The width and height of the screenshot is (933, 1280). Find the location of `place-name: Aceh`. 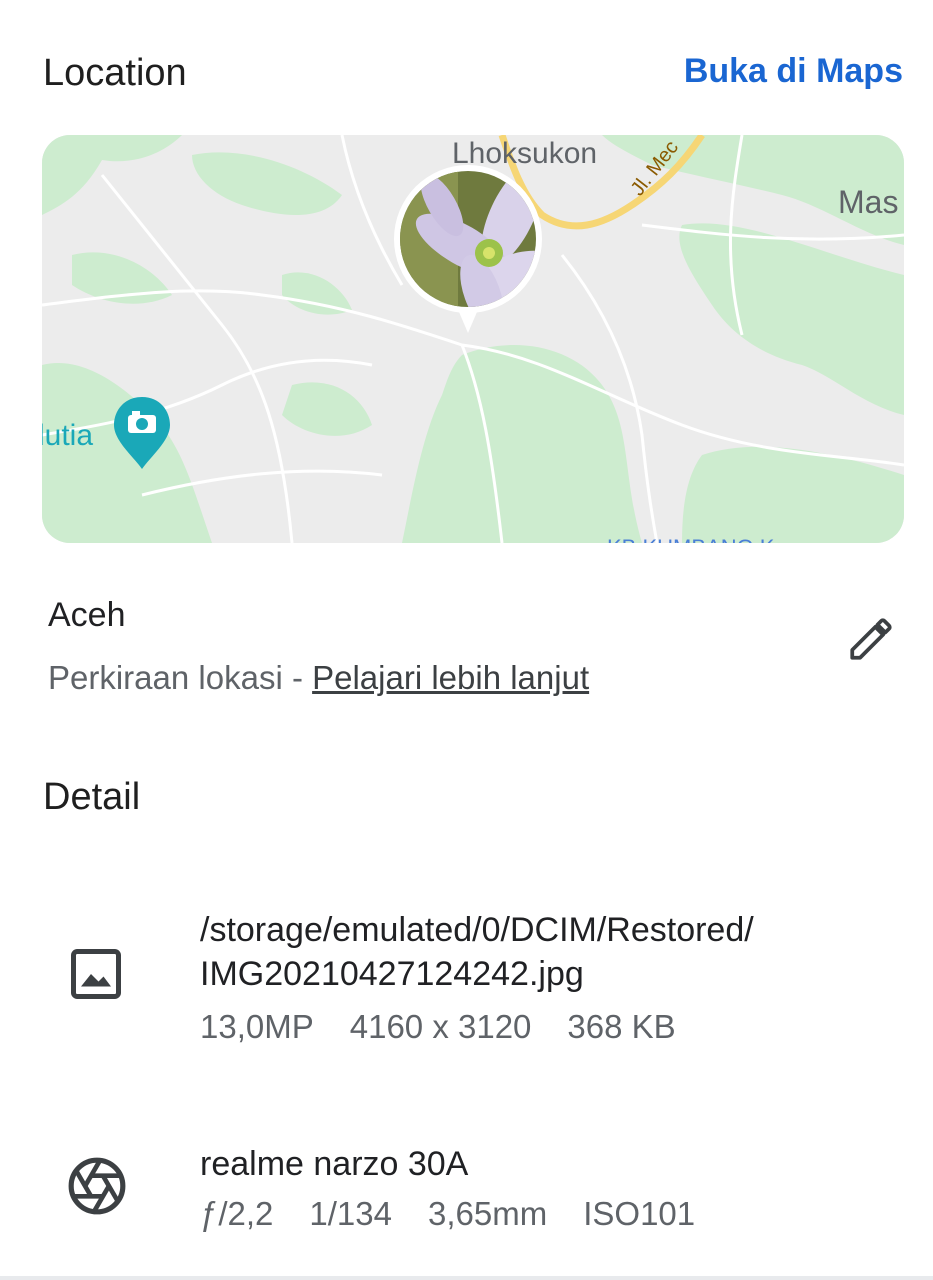

place-name: Aceh is located at coordinates (87, 615).